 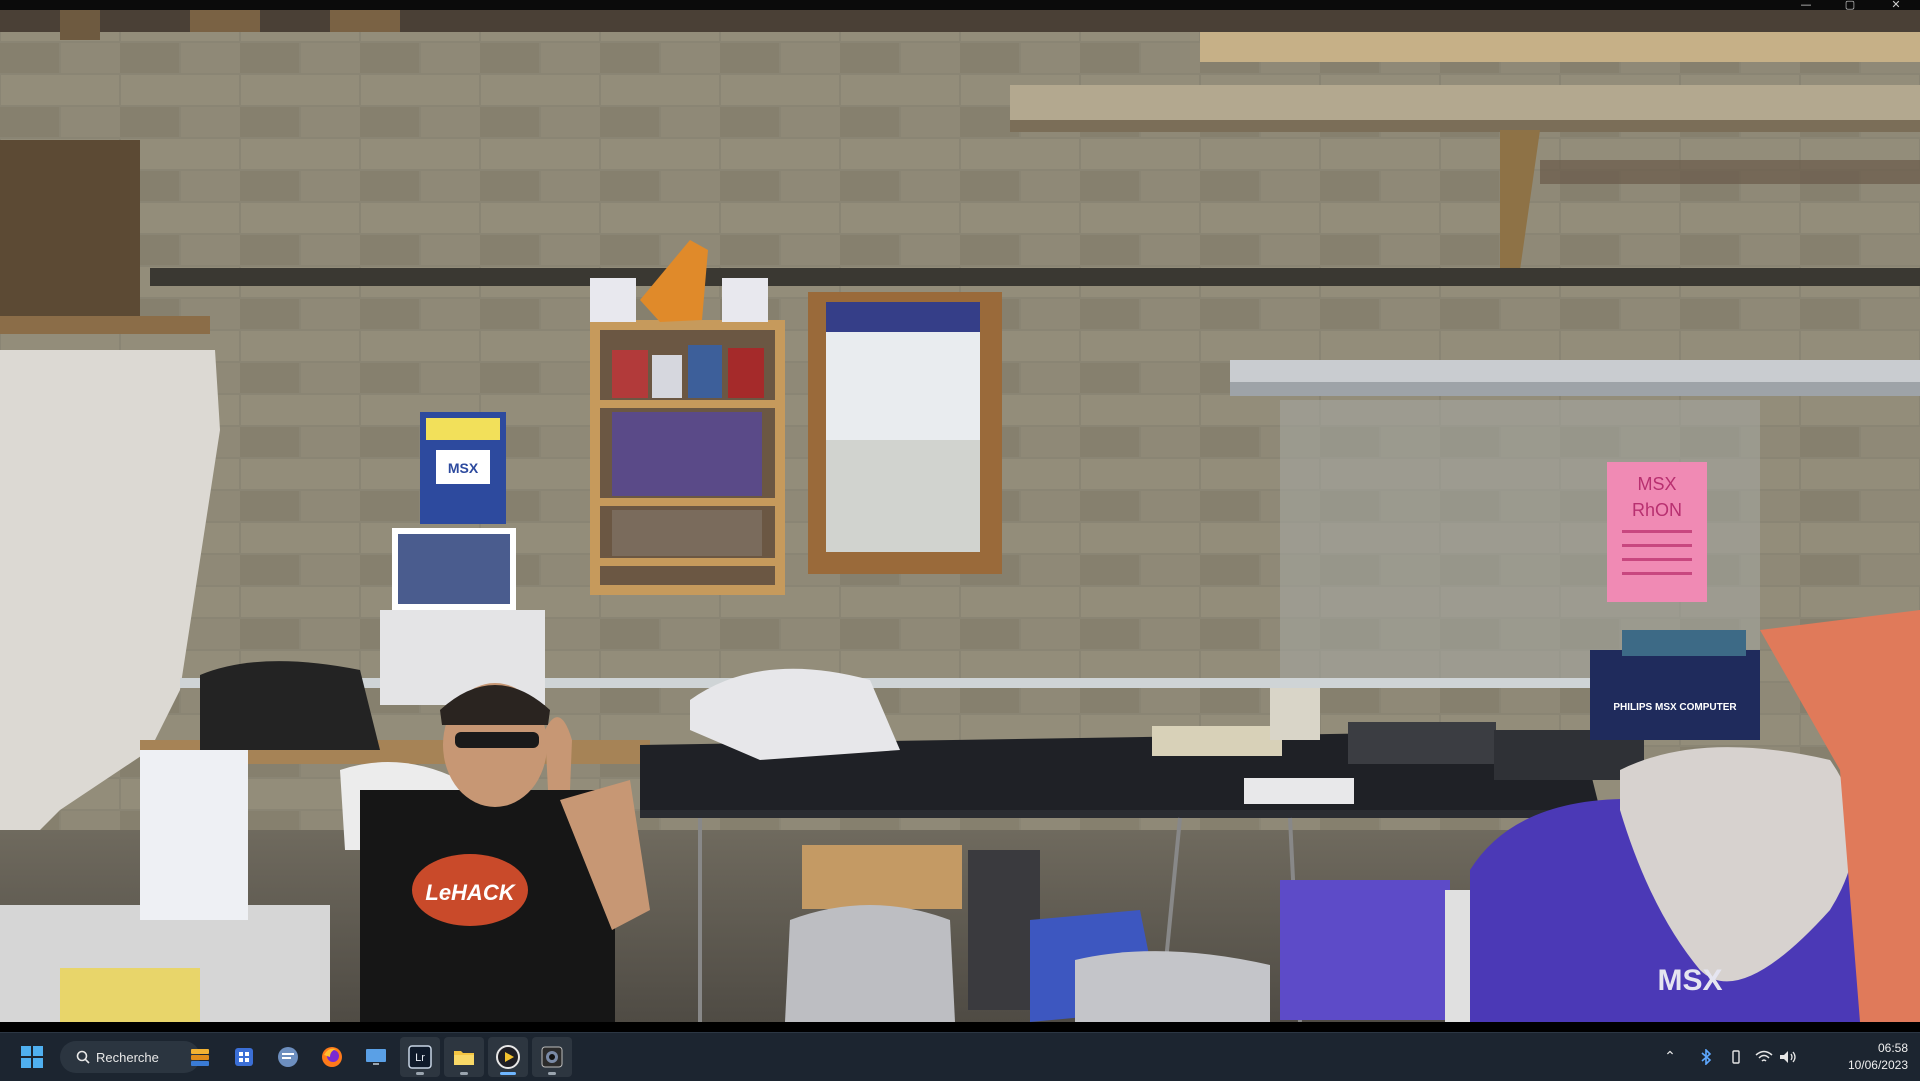 I want to click on windows-icon, so click(x=32, y=1057).